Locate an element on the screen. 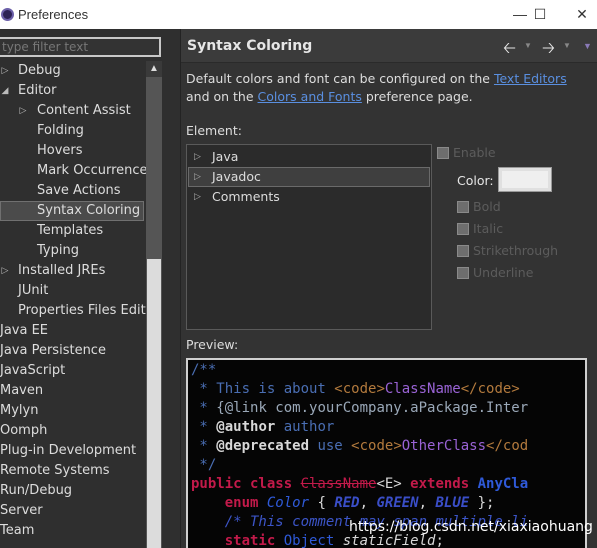 Image resolution: width=597 pixels, height=548 pixels. tree-item-team: Team is located at coordinates (73, 531).